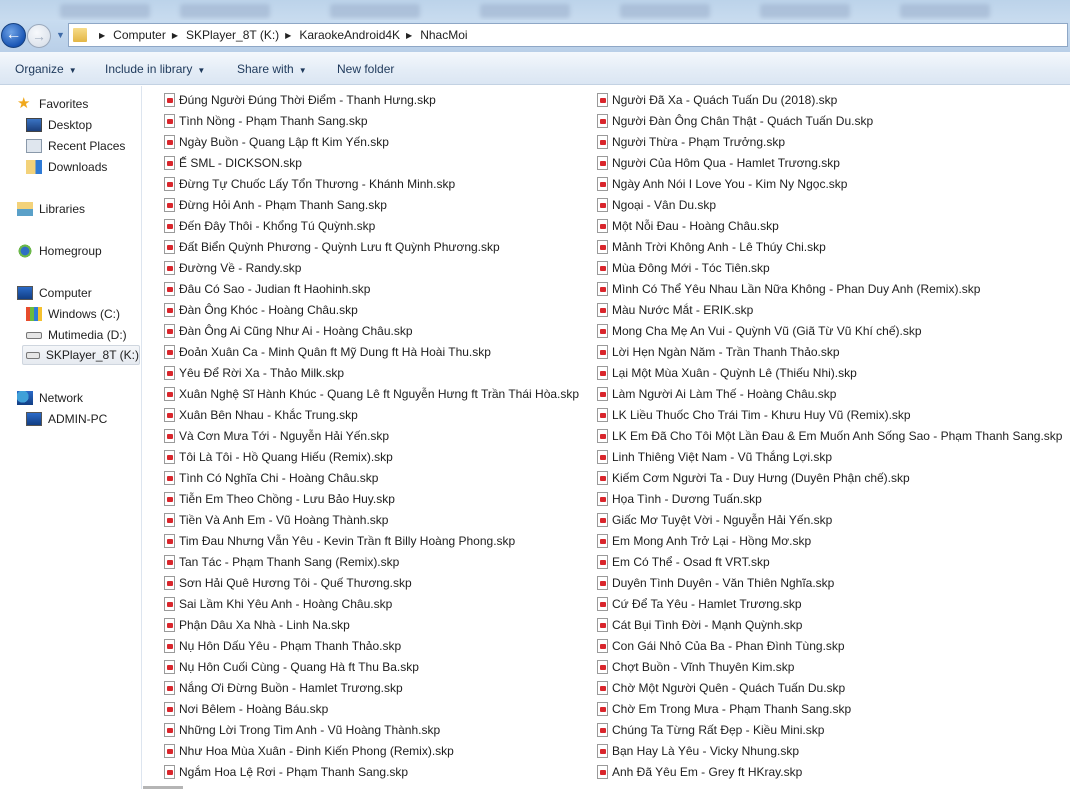 This screenshot has height=789, width=1070. Describe the element at coordinates (271, 478) in the screenshot. I see `file-item: Tình Có Nghĩa Chi - Hoàng Châu.skp` at that location.